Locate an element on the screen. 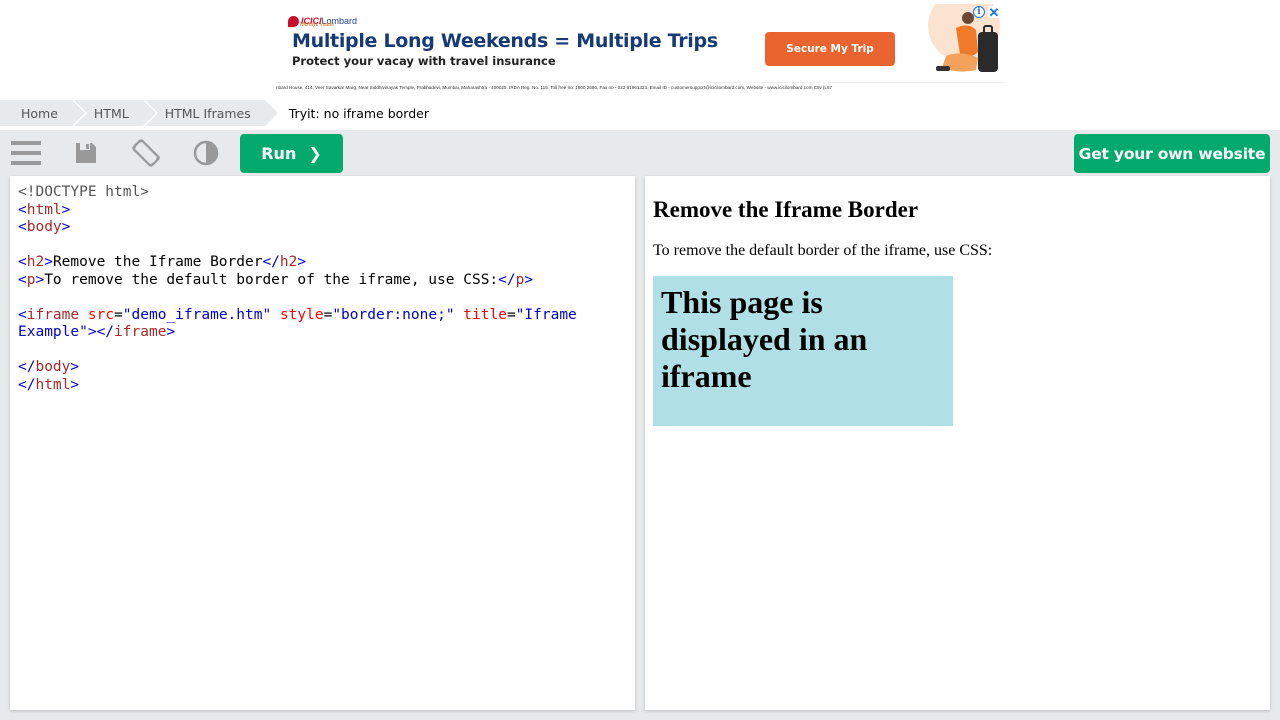 Image resolution: width=1280 pixels, height=720 pixels. code-line: <h2>Remove the Iframe Border</h2> is located at coordinates (162, 262).